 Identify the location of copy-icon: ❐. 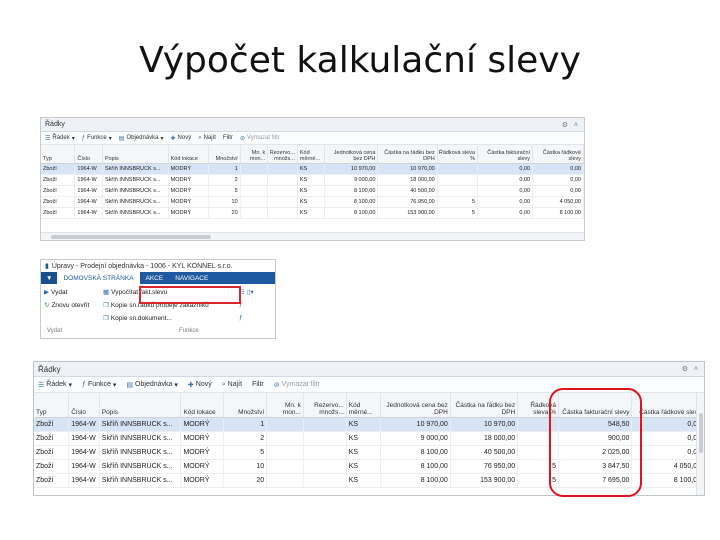
(106, 305).